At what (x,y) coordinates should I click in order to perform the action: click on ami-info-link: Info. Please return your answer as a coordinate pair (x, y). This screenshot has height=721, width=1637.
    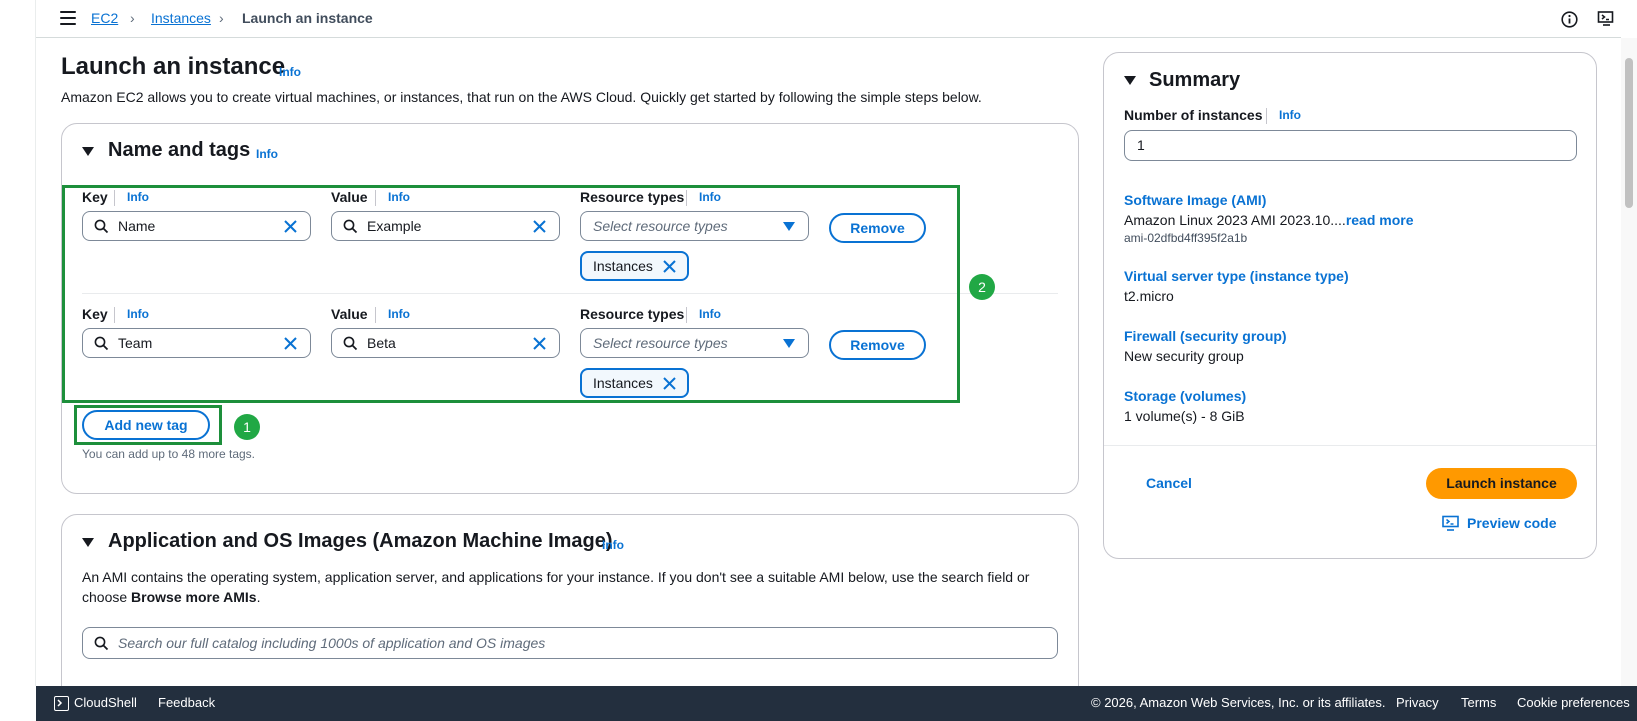
    Looking at the image, I should click on (613, 545).